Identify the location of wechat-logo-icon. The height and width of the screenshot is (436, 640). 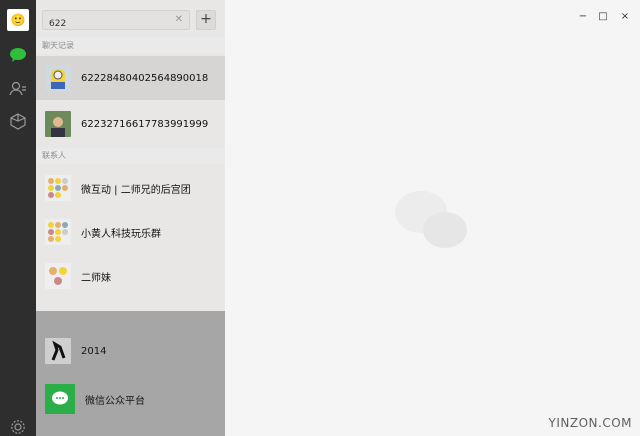
(431, 219).